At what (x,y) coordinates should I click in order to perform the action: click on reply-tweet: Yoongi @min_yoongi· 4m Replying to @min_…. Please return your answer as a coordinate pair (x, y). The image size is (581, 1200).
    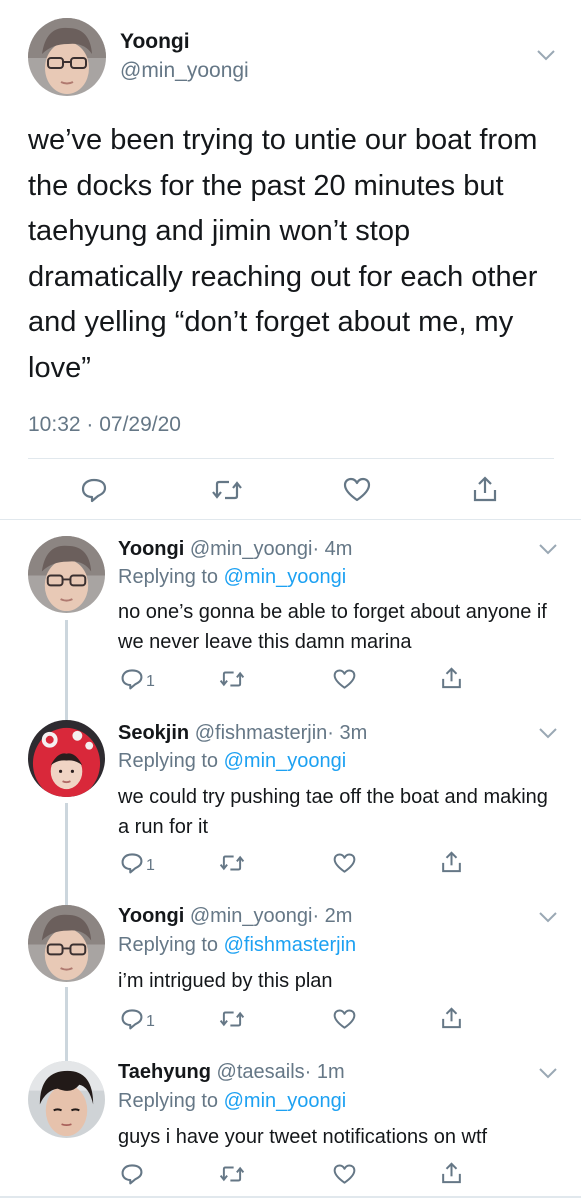
    Looking at the image, I should click on (290, 621).